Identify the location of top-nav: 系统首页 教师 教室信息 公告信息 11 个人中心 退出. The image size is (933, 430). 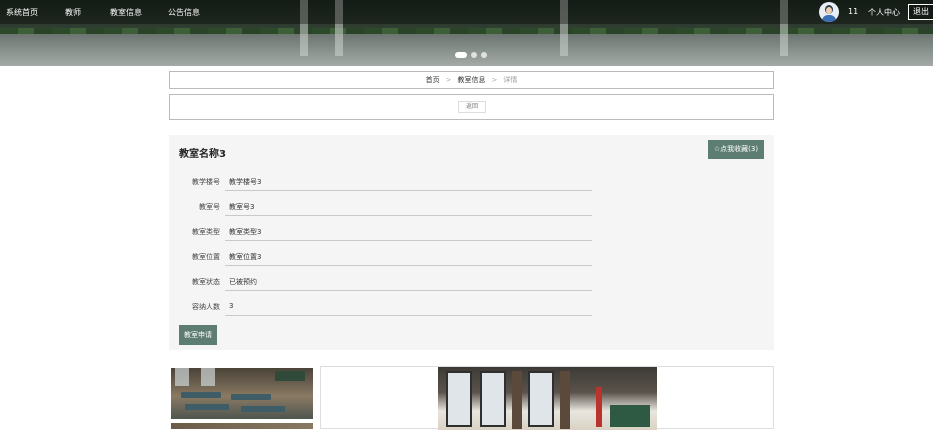
(466, 12).